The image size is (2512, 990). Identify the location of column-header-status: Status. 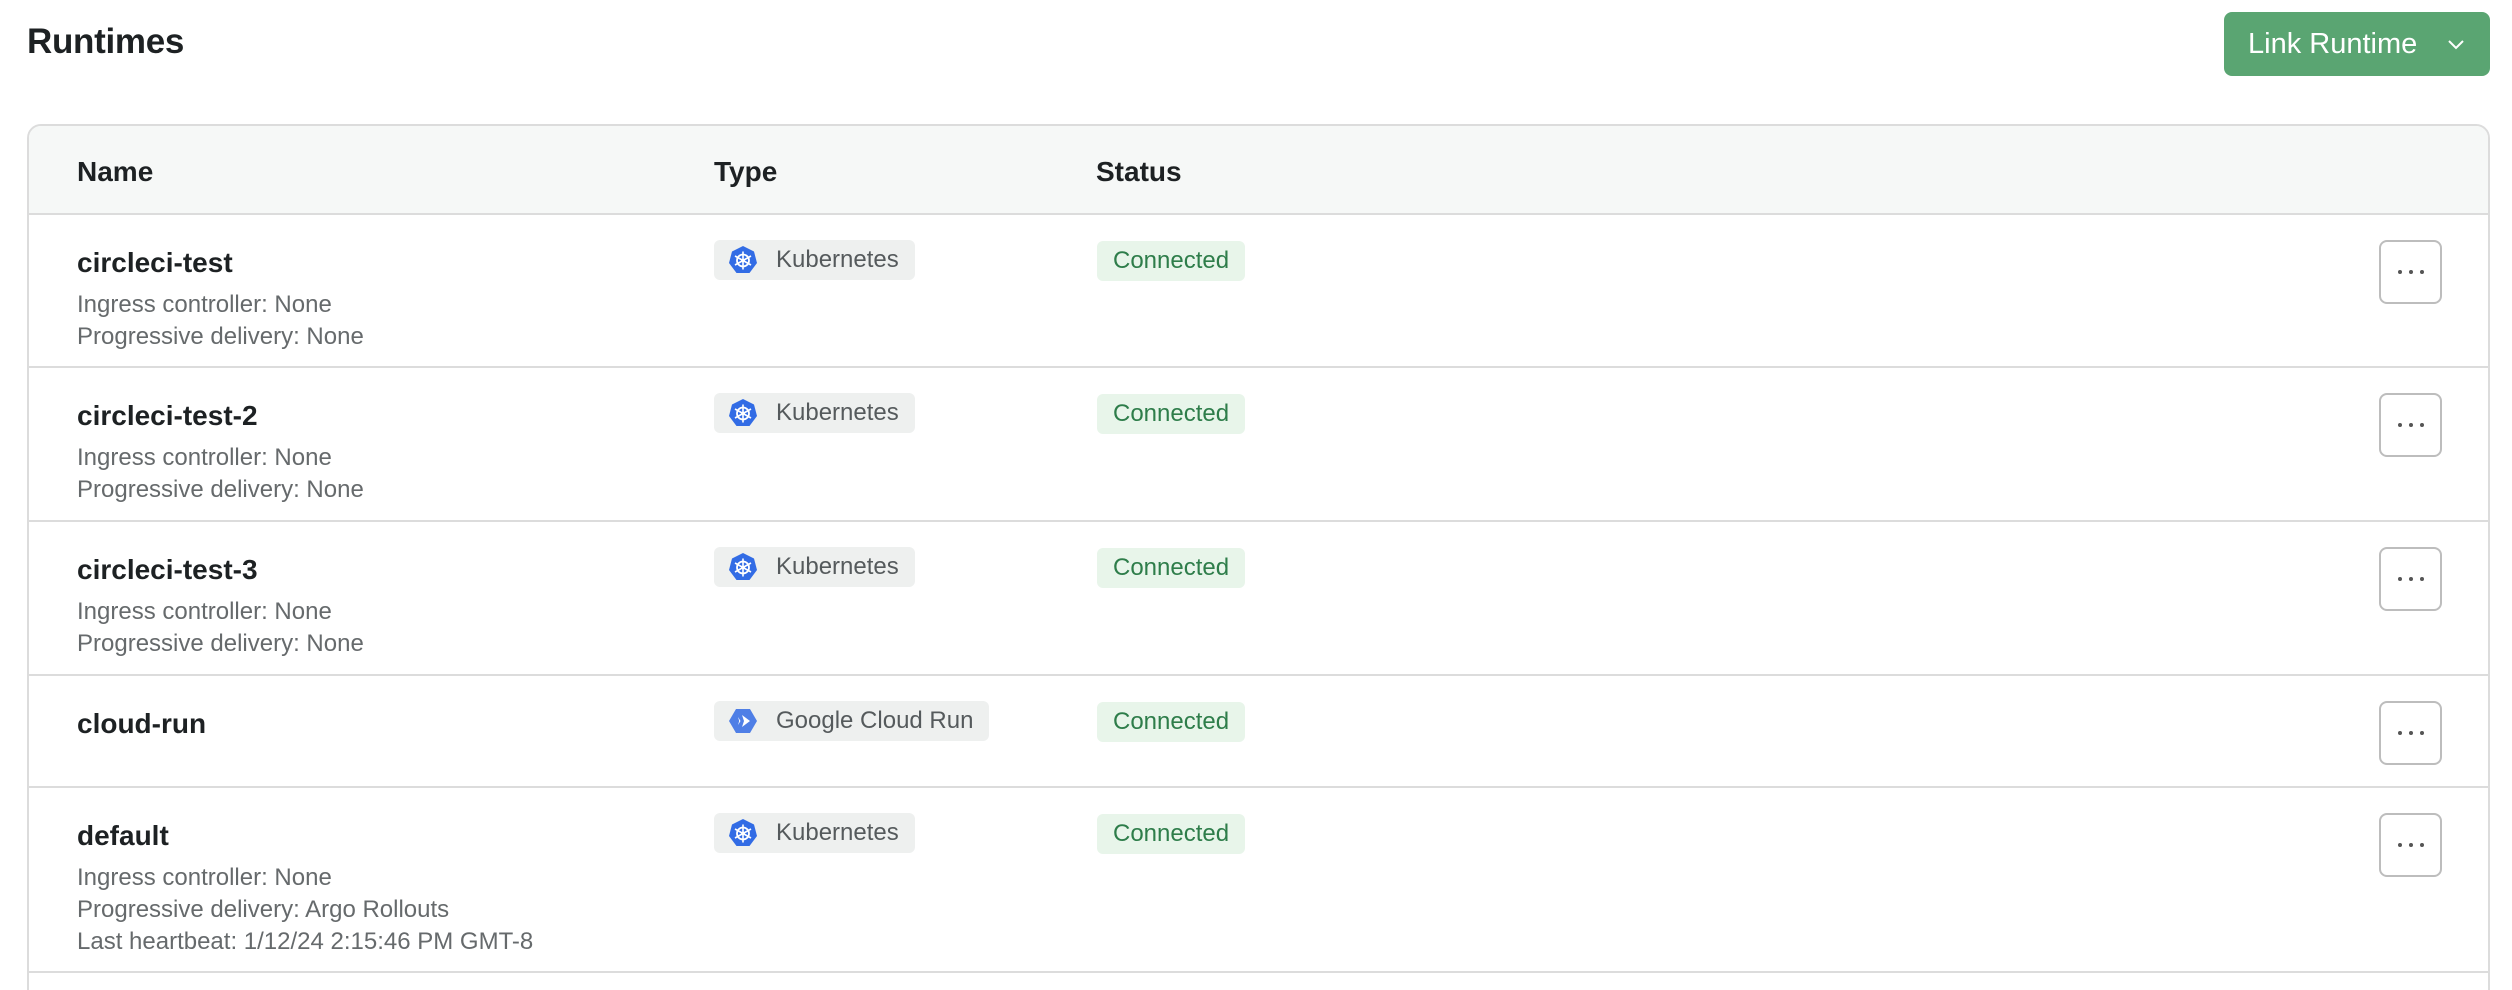
(1139, 172).